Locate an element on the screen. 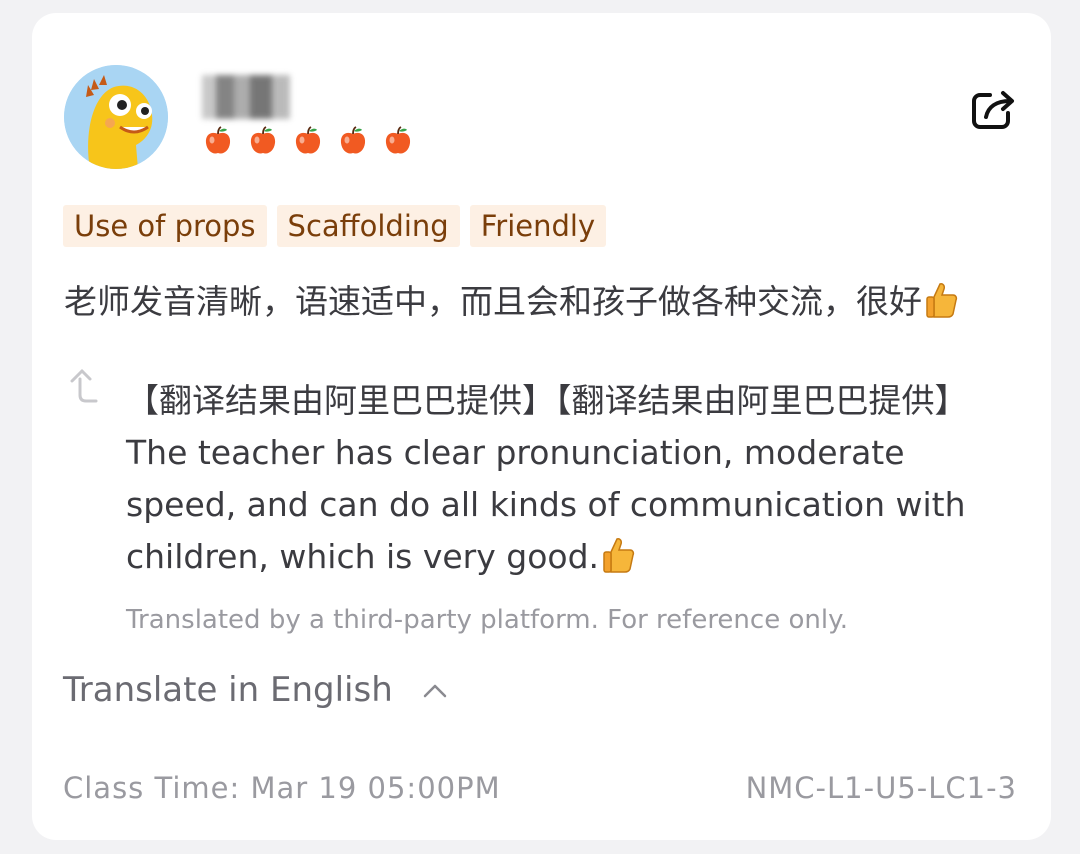 The width and height of the screenshot is (1080, 854). tag-use-of-props: Use of props is located at coordinates (165, 226).